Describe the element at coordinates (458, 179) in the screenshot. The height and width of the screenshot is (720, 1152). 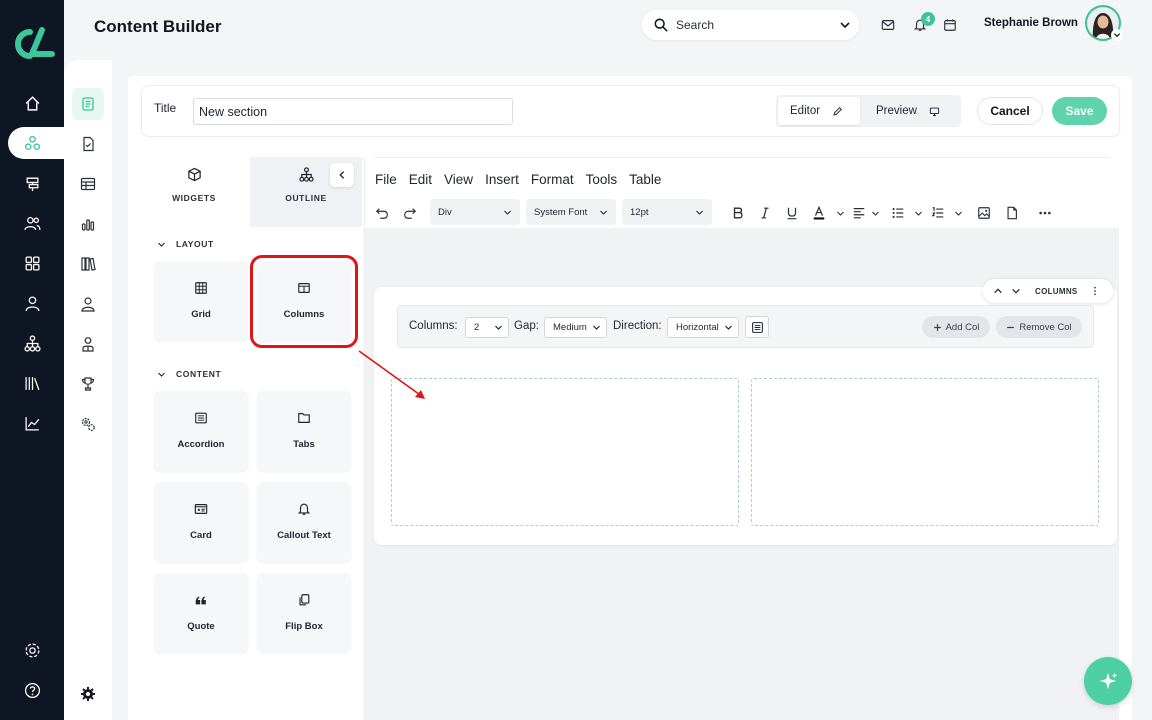
I see `menu-view: View` at that location.